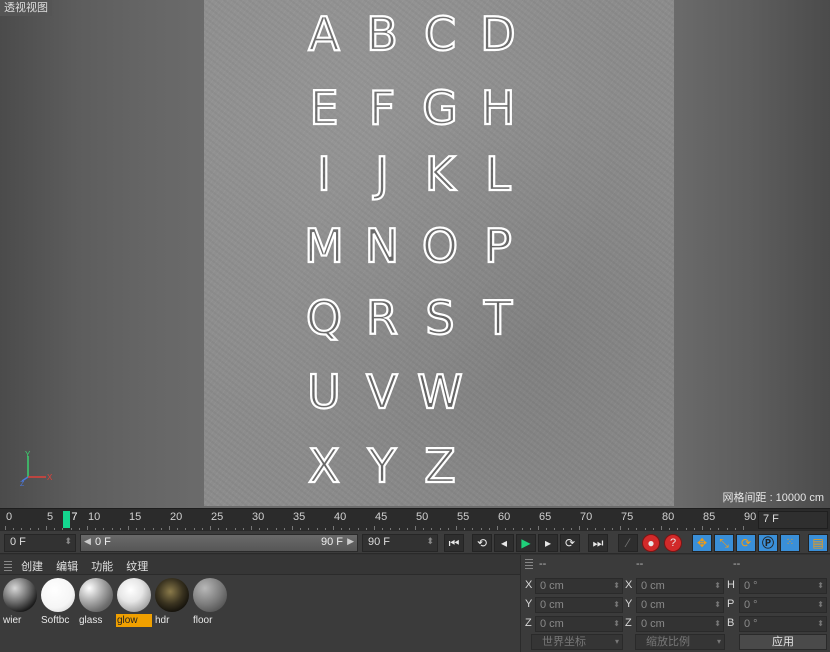  Describe the element at coordinates (74, 517) in the screenshot. I see `playhead-frame-label: 7` at that location.